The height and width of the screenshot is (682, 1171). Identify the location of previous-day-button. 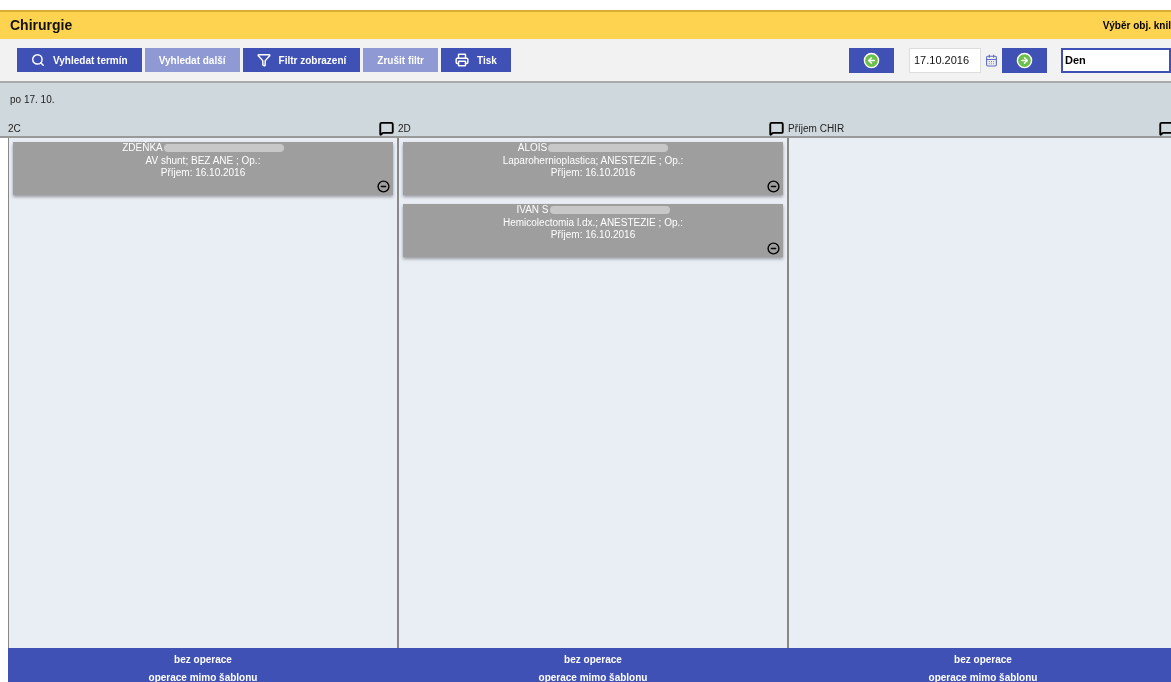
(871, 60).